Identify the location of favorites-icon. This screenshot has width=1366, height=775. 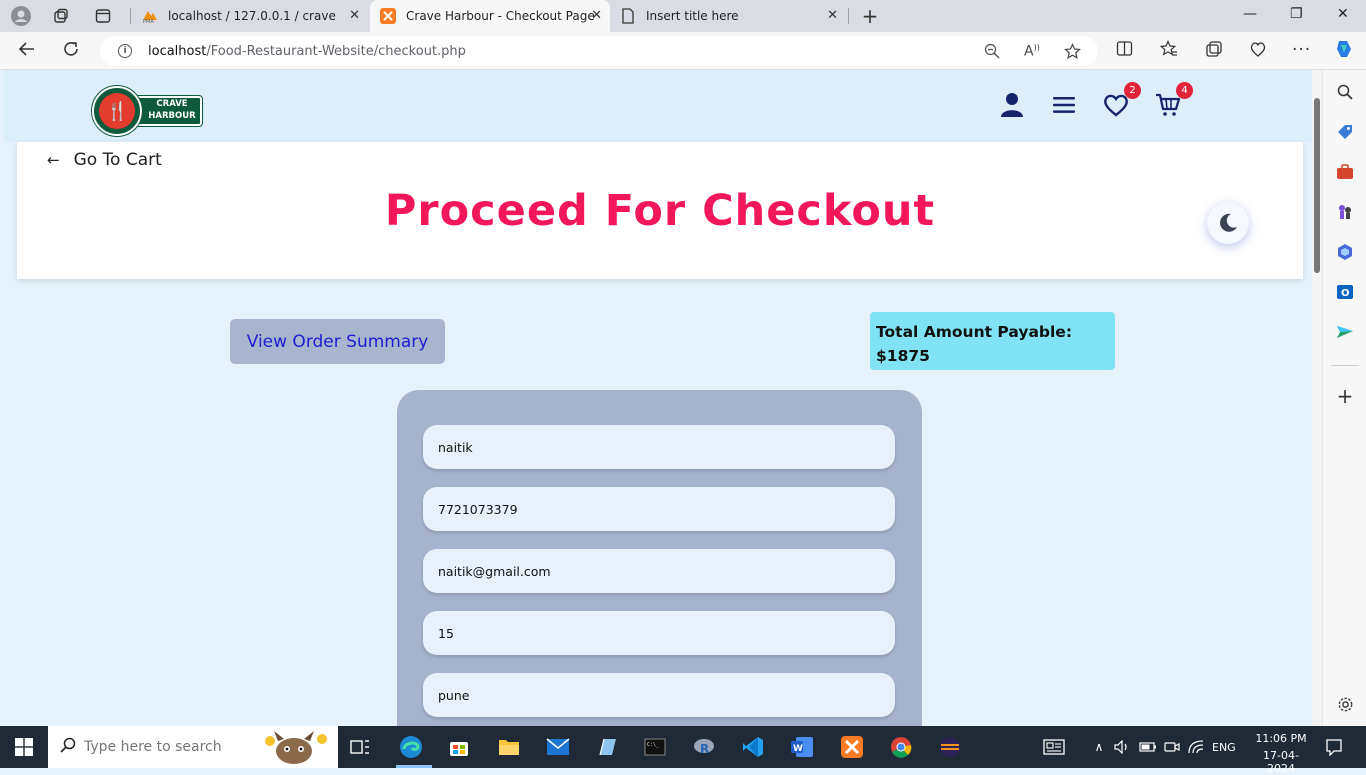
(1168, 51).